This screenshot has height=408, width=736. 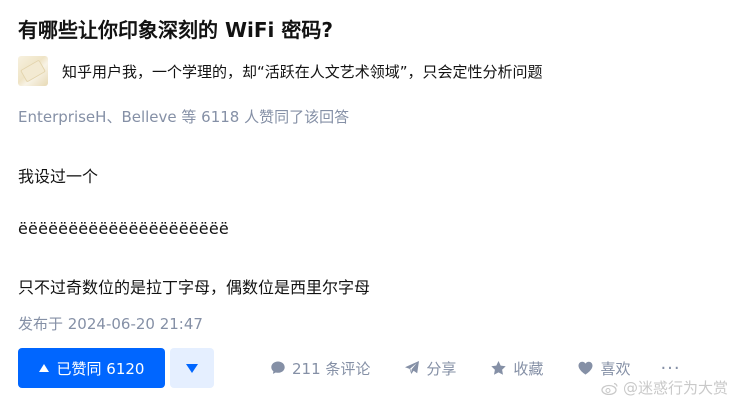 What do you see at coordinates (278, 367) in the screenshot?
I see `comment-bubble-icon` at bounding box center [278, 367].